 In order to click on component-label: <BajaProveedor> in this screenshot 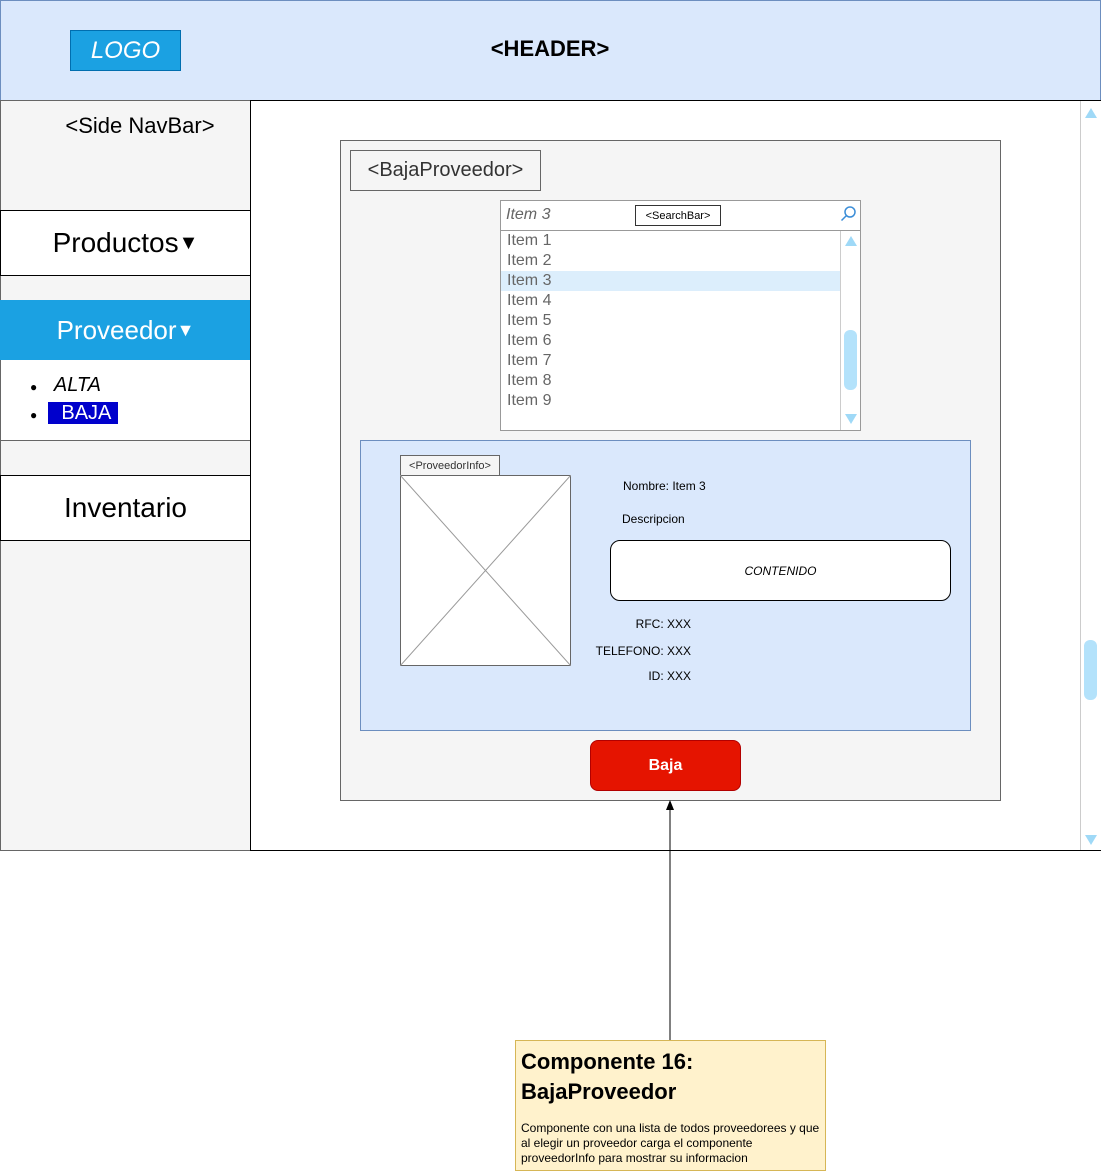, I will do `click(445, 170)`.